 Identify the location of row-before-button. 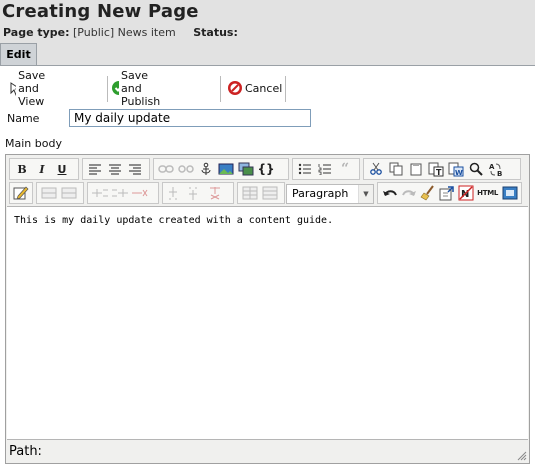
(100, 193).